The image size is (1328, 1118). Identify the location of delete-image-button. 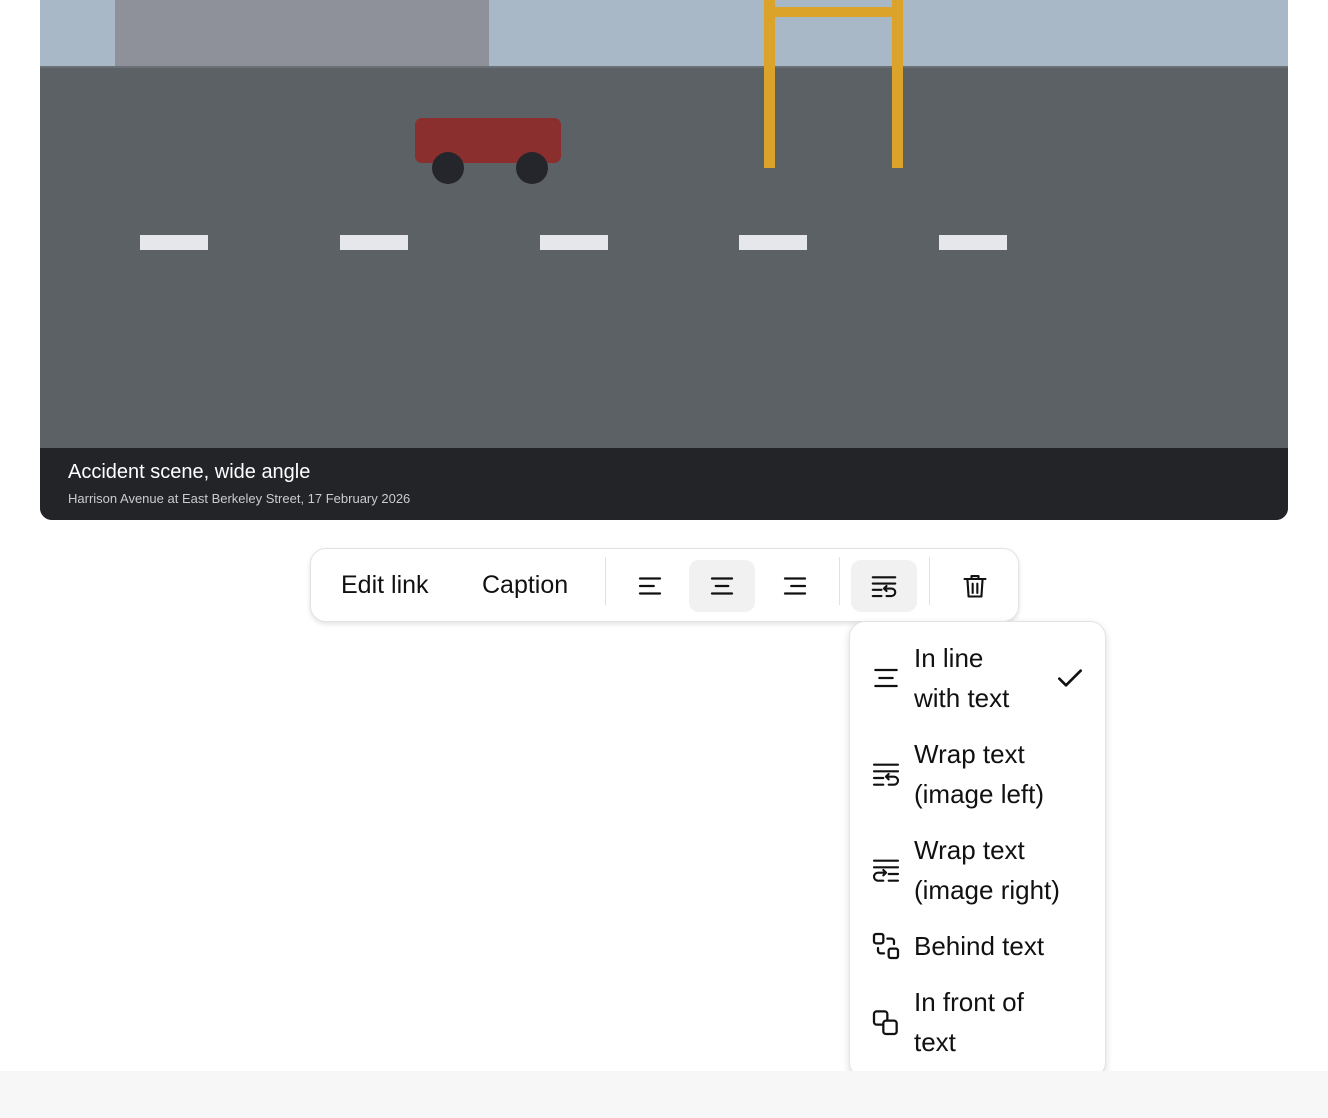
(975, 586).